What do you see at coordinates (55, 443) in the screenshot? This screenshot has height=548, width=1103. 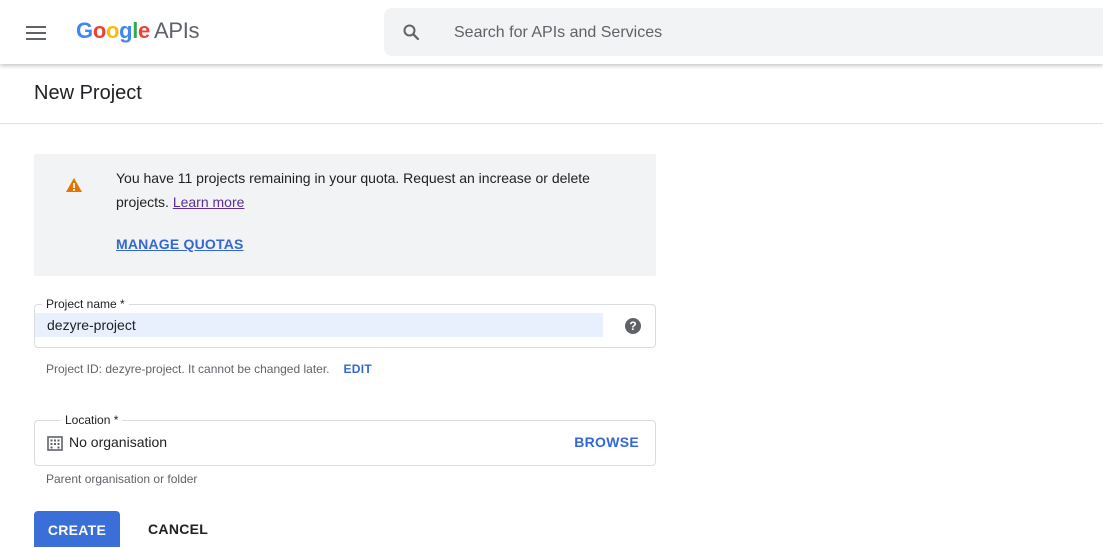 I see `building-icon` at bounding box center [55, 443].